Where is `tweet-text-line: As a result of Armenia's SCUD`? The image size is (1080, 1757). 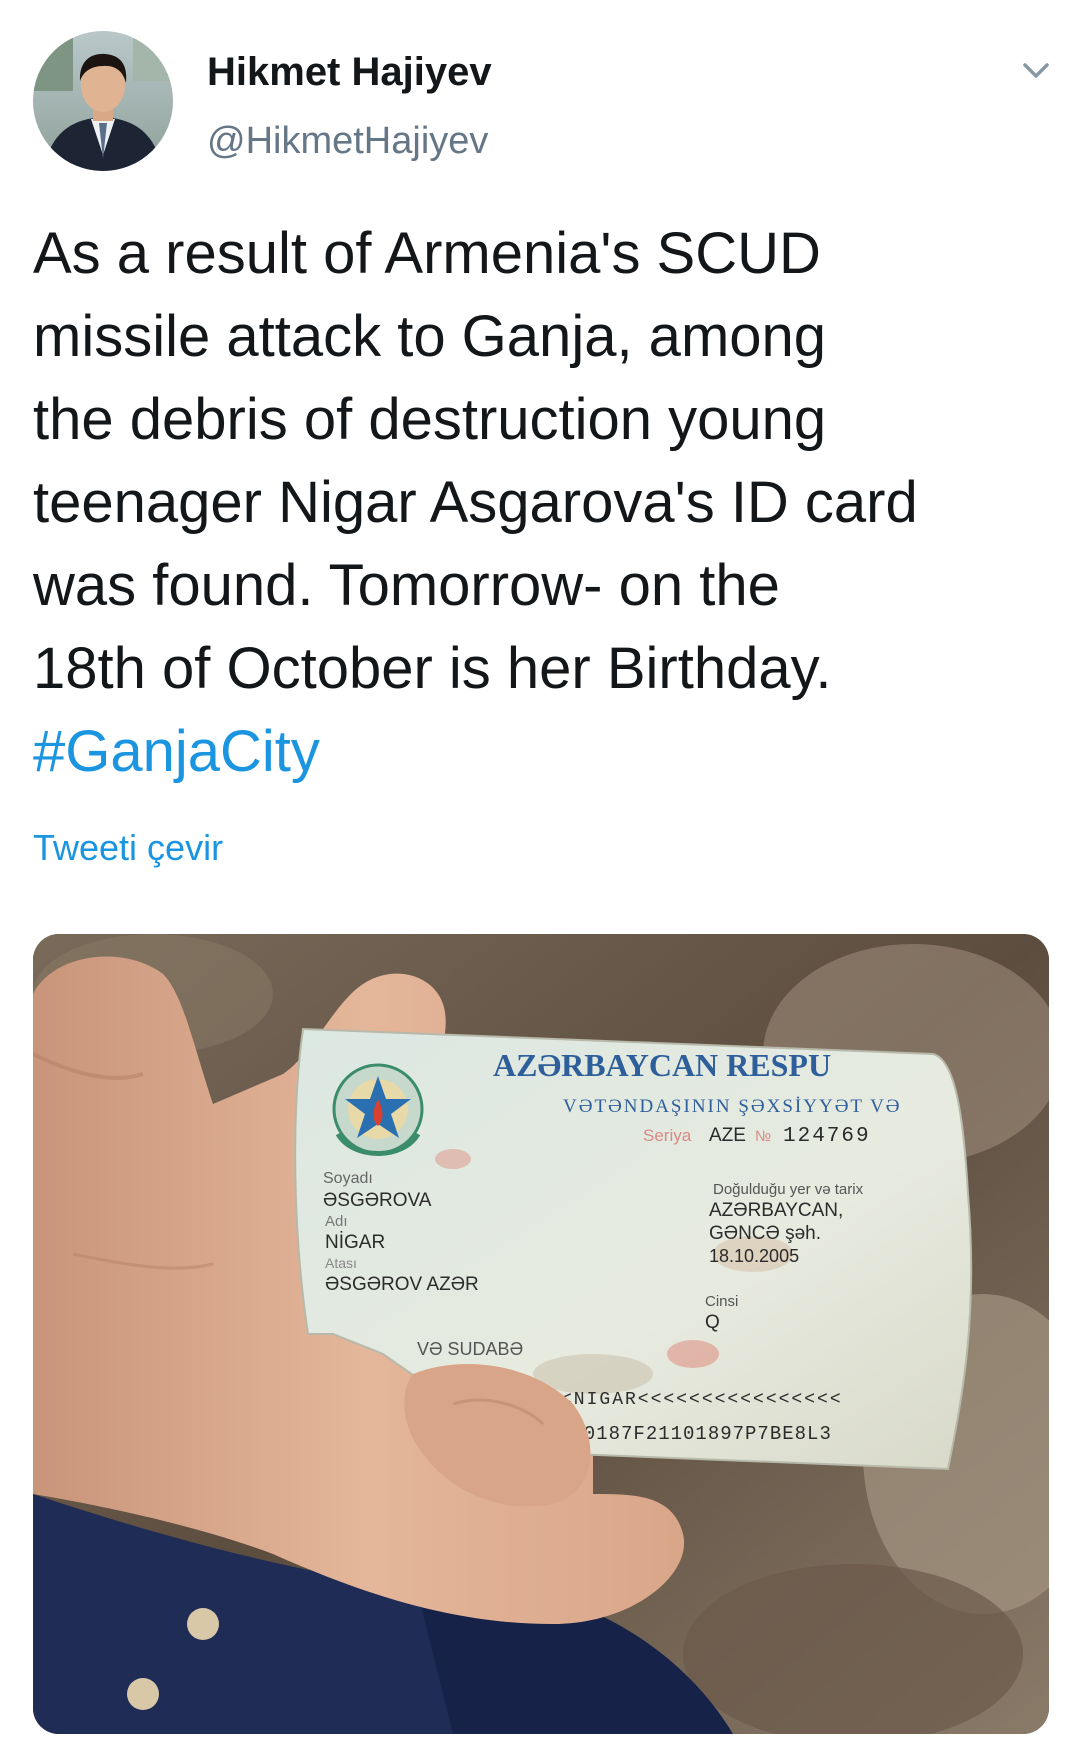
tweet-text-line: As a result of Armenia's SCUD is located at coordinates (427, 253).